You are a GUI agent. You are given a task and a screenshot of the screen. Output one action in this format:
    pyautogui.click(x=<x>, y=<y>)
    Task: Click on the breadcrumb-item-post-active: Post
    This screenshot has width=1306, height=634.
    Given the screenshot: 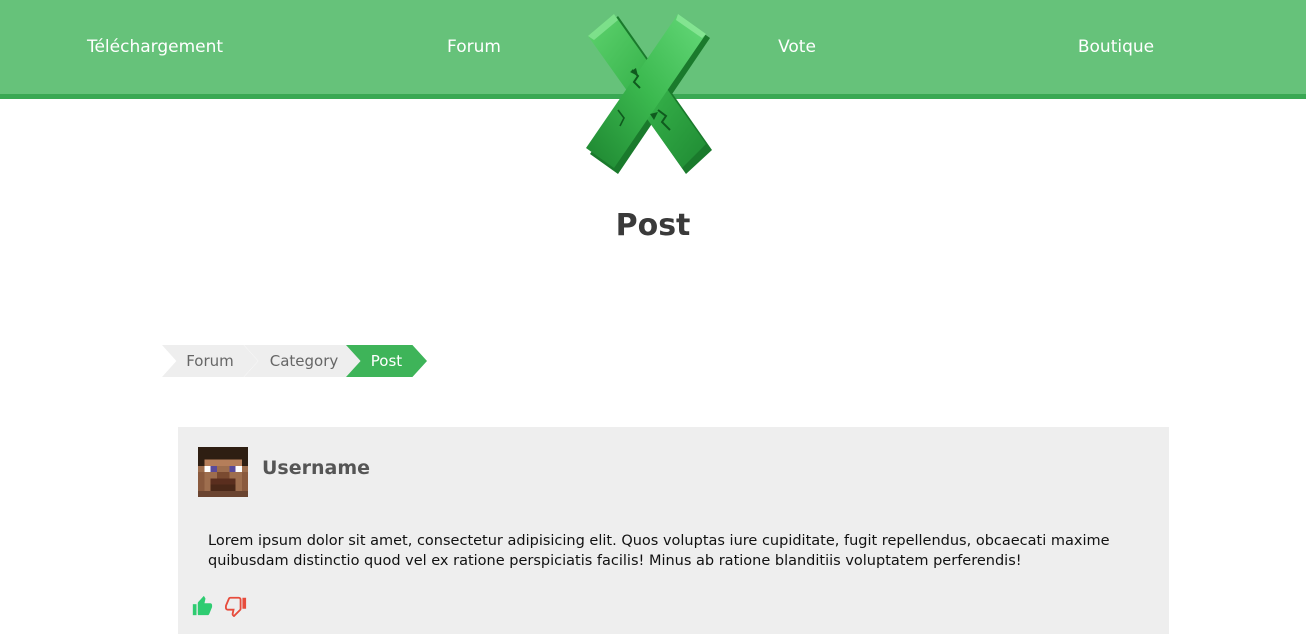 What is the action you would take?
    pyautogui.click(x=386, y=361)
    